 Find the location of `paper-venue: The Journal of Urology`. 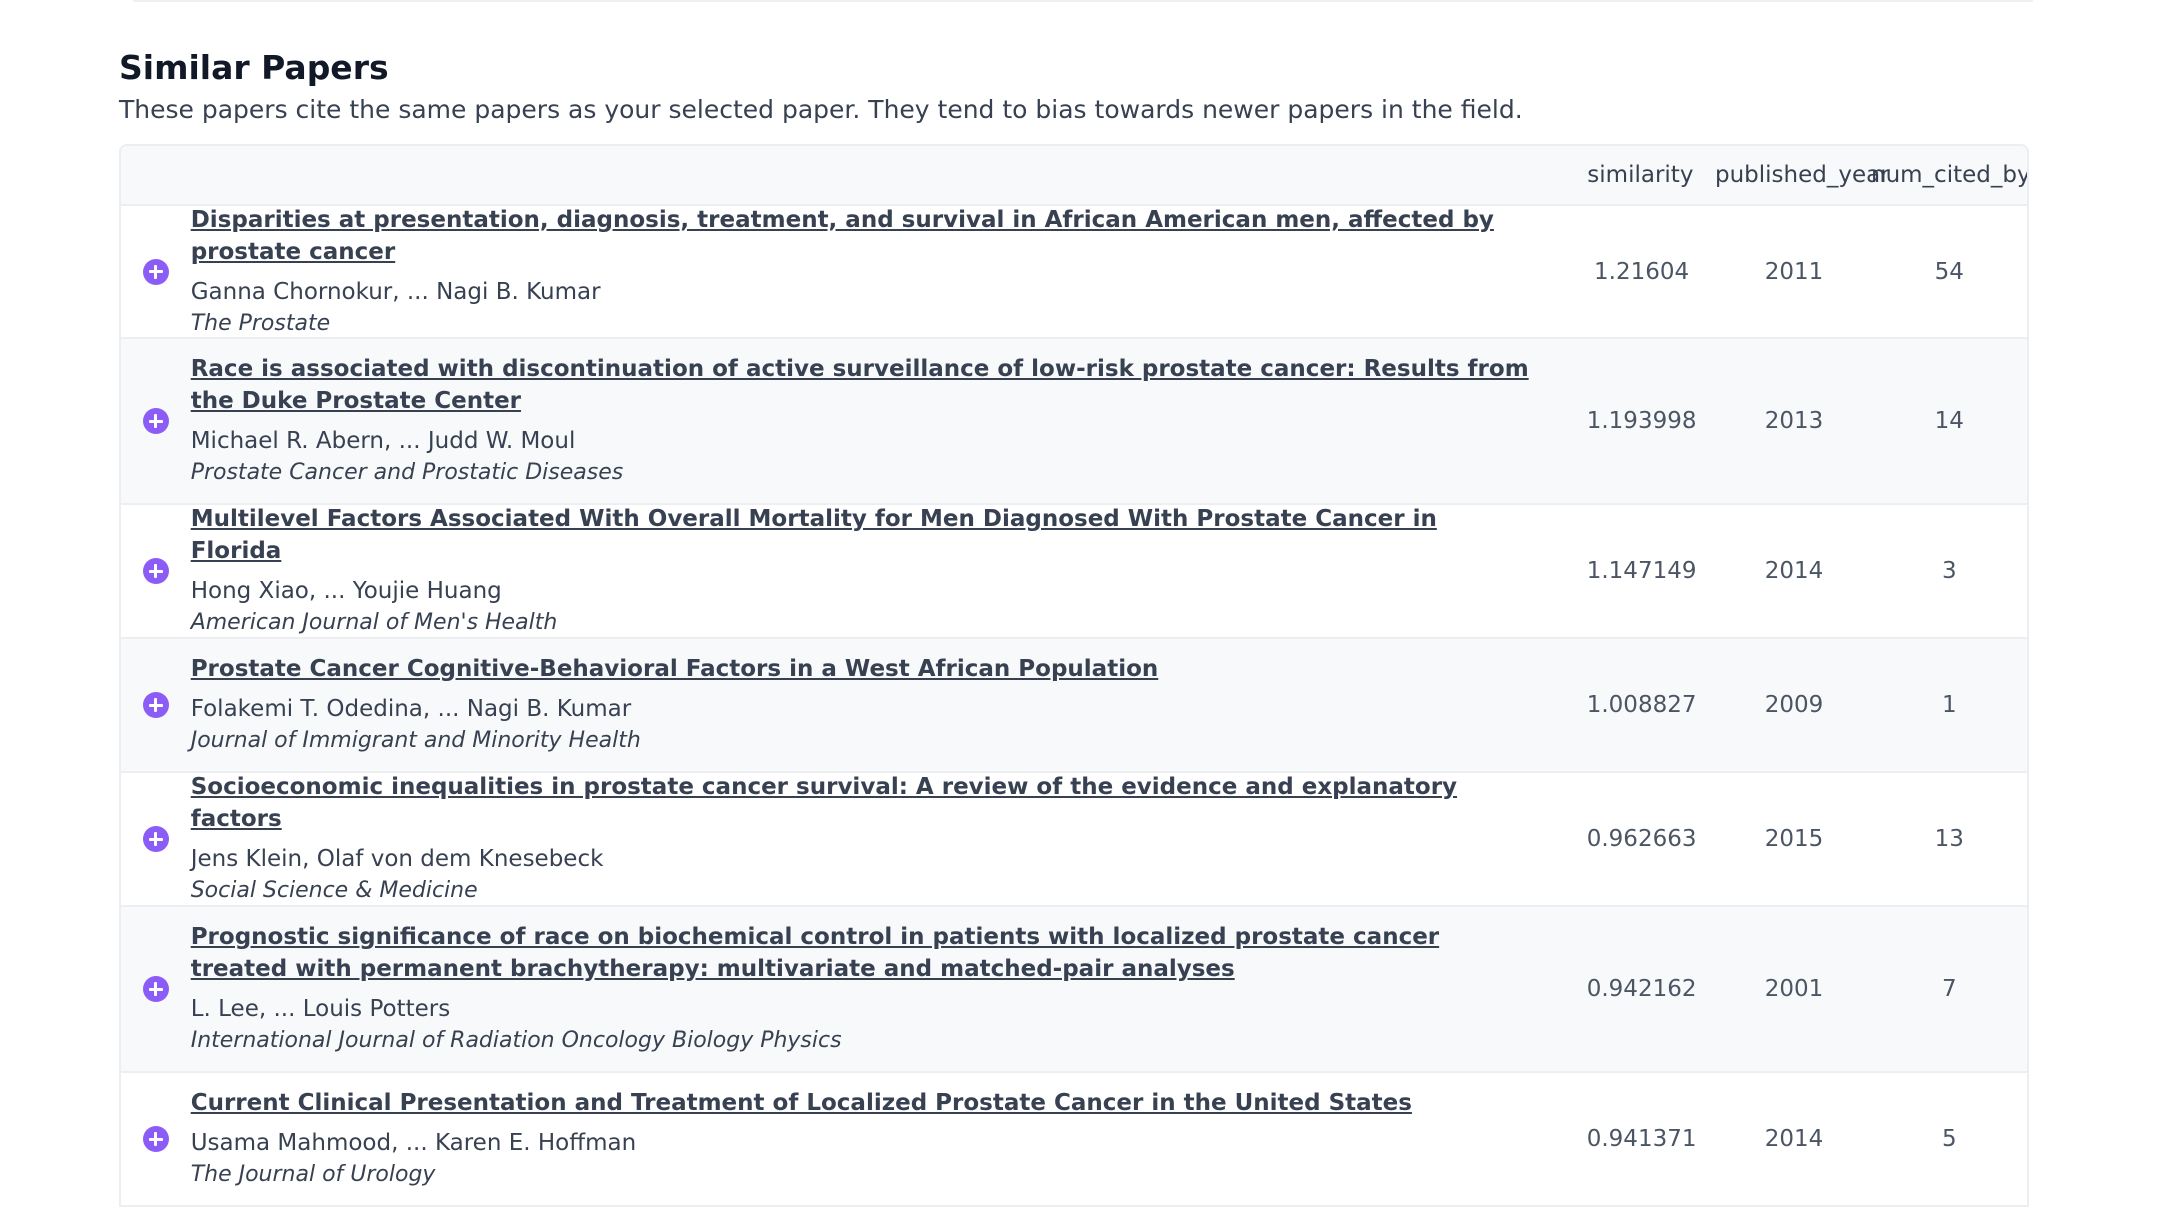

paper-venue: The Journal of Urology is located at coordinates (313, 1174).